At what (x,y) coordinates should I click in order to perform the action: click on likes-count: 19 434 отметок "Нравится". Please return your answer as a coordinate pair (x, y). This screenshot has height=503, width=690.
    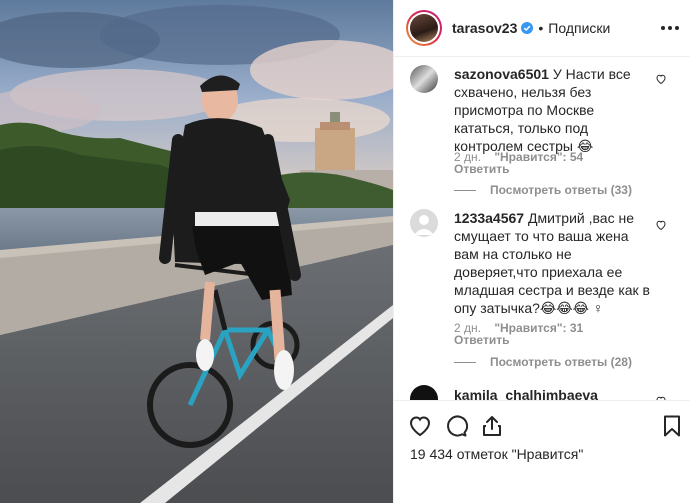
    Looking at the image, I should click on (496, 454).